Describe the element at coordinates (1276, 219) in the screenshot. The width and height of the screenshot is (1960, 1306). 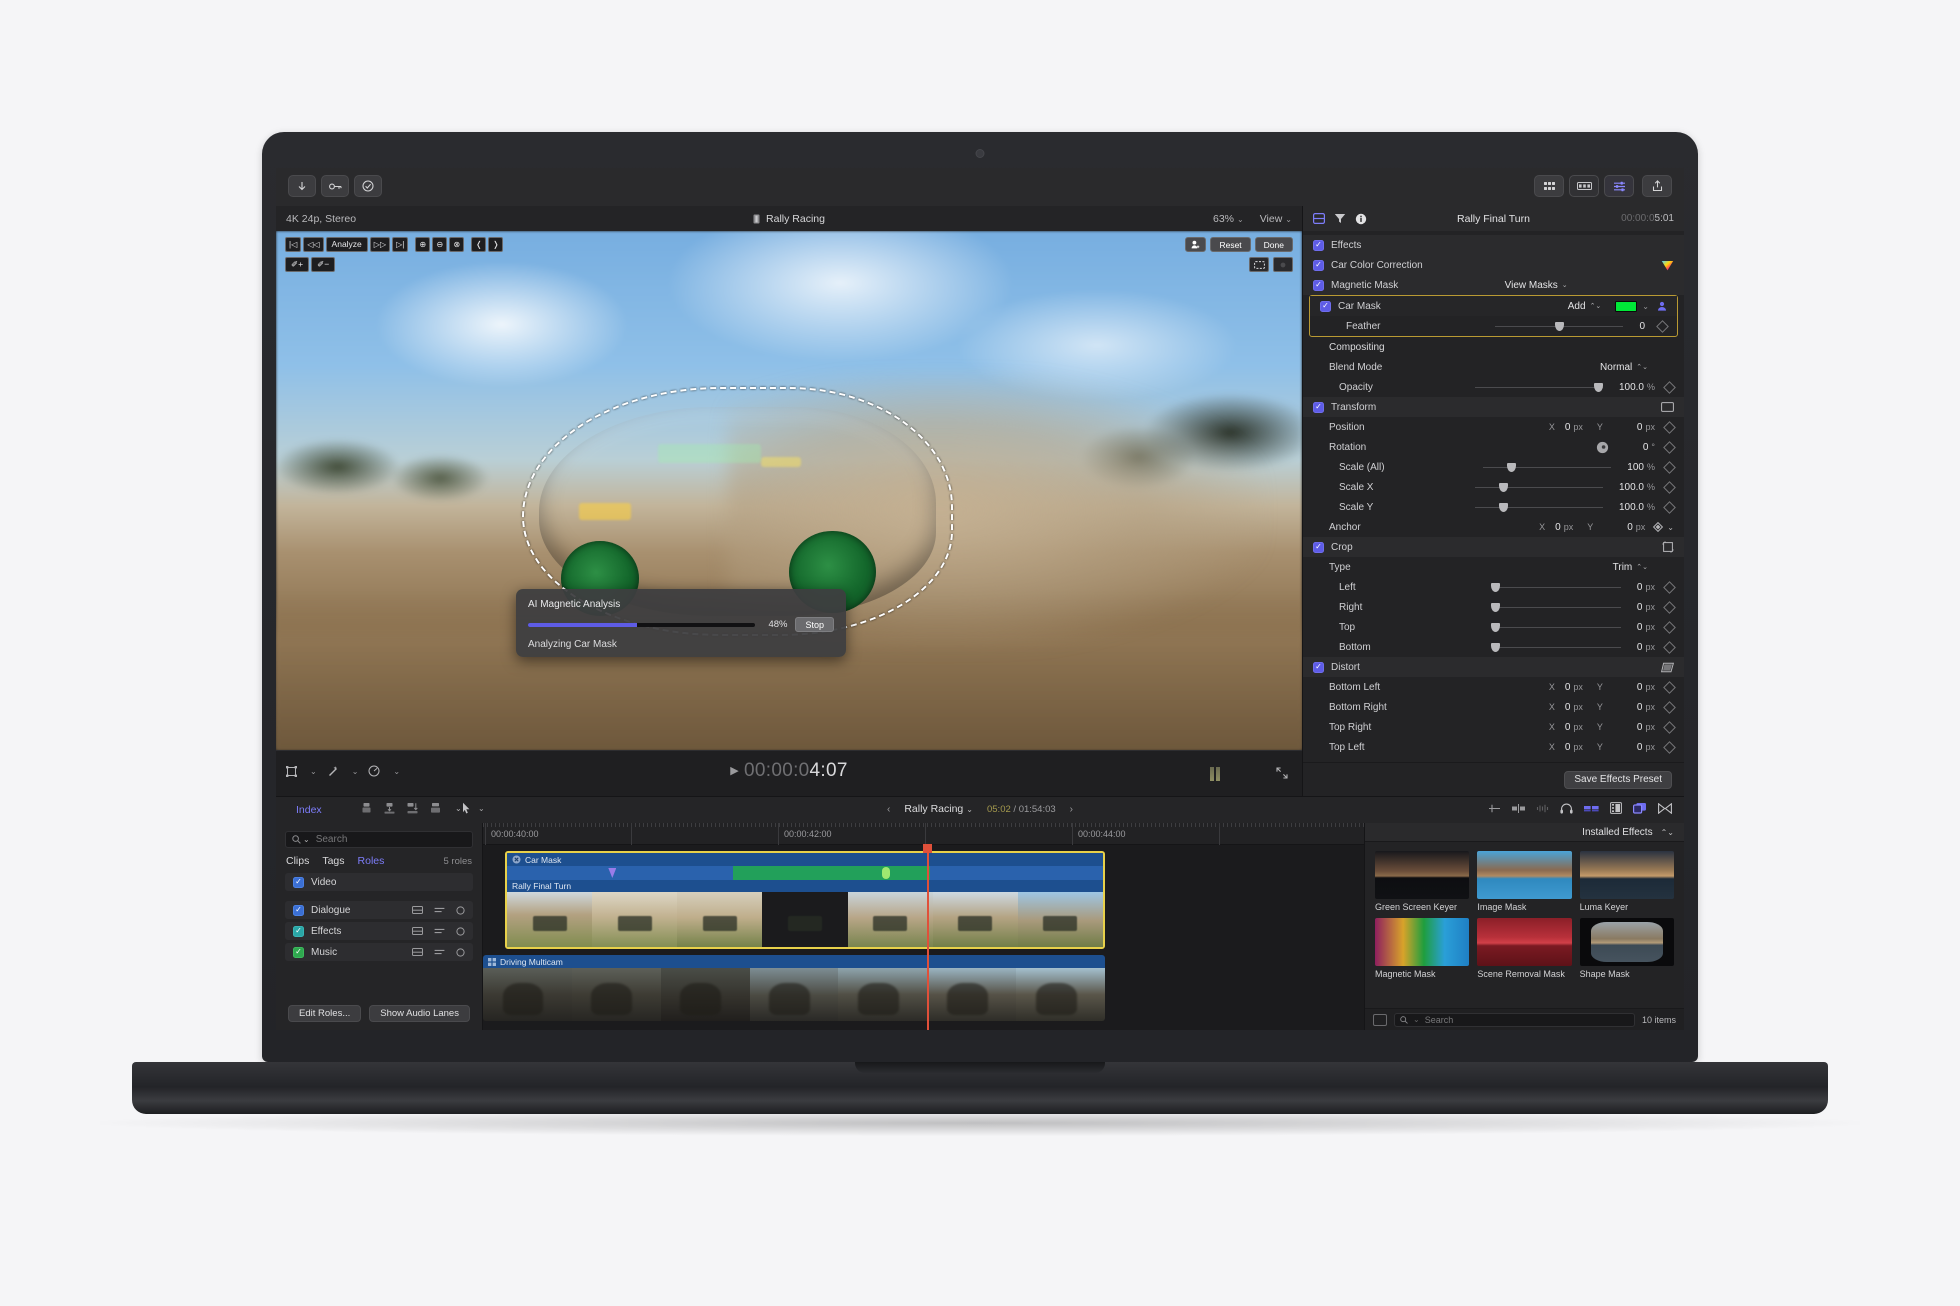
I see `viewer-view-menu: View ⌄` at that location.